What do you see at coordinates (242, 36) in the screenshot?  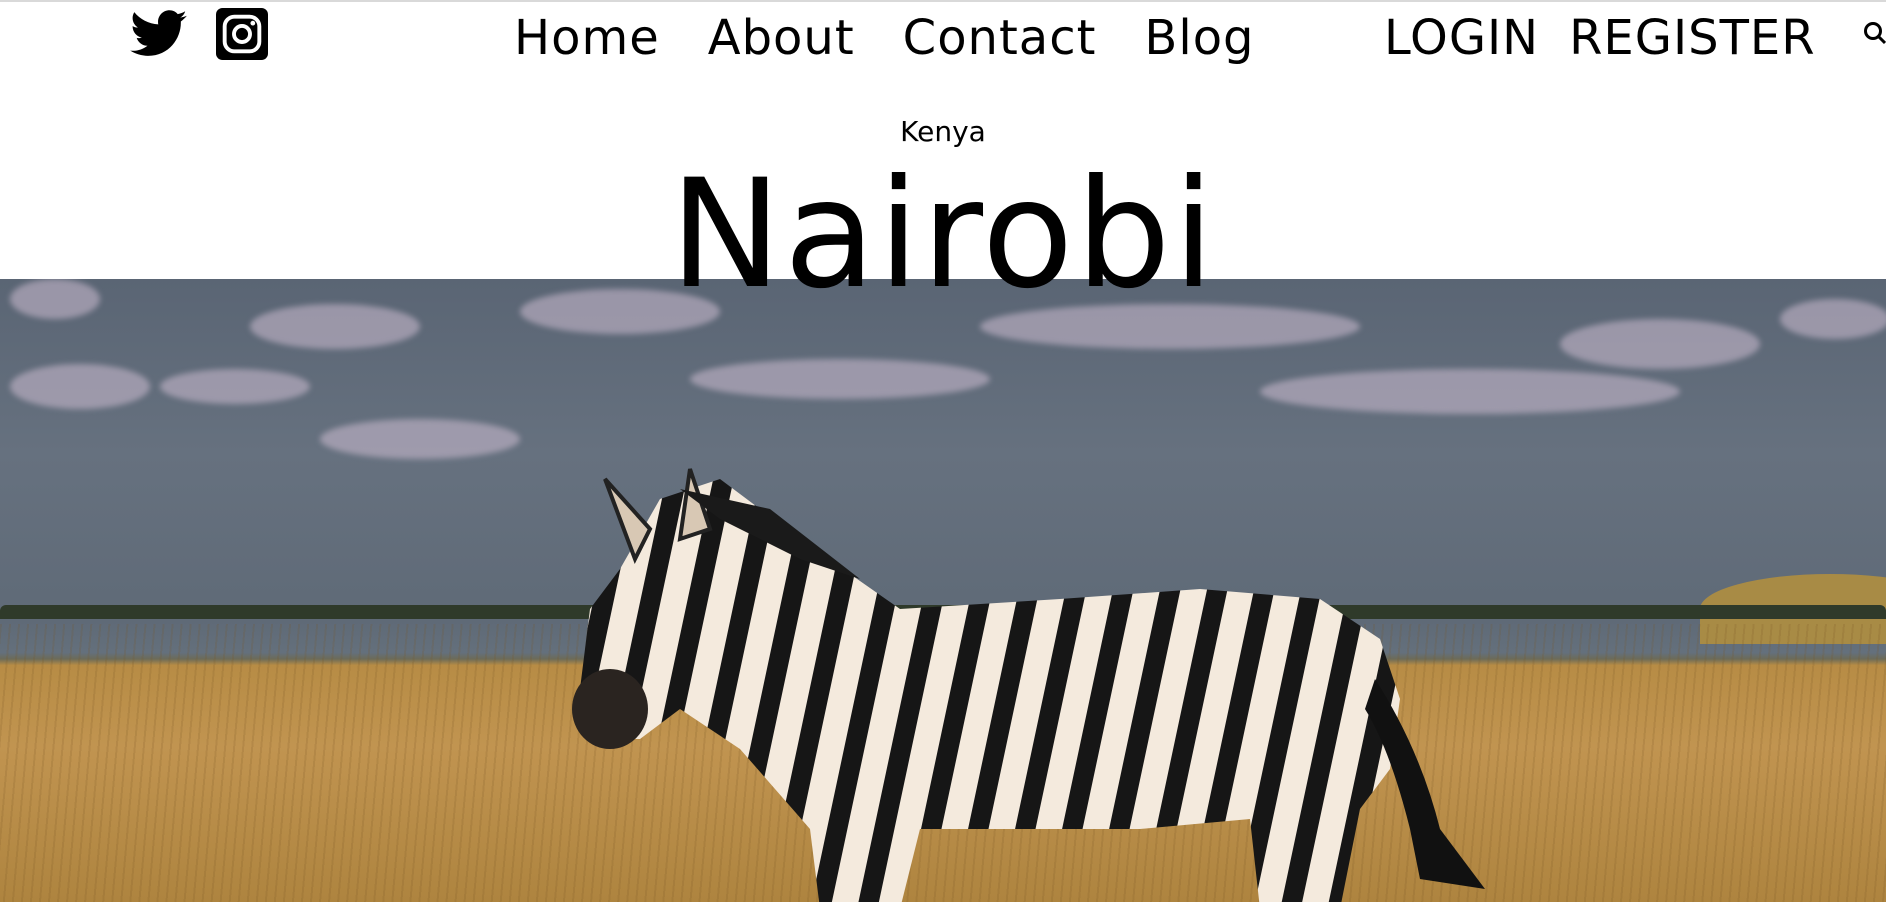 I see `instagram-icon` at bounding box center [242, 36].